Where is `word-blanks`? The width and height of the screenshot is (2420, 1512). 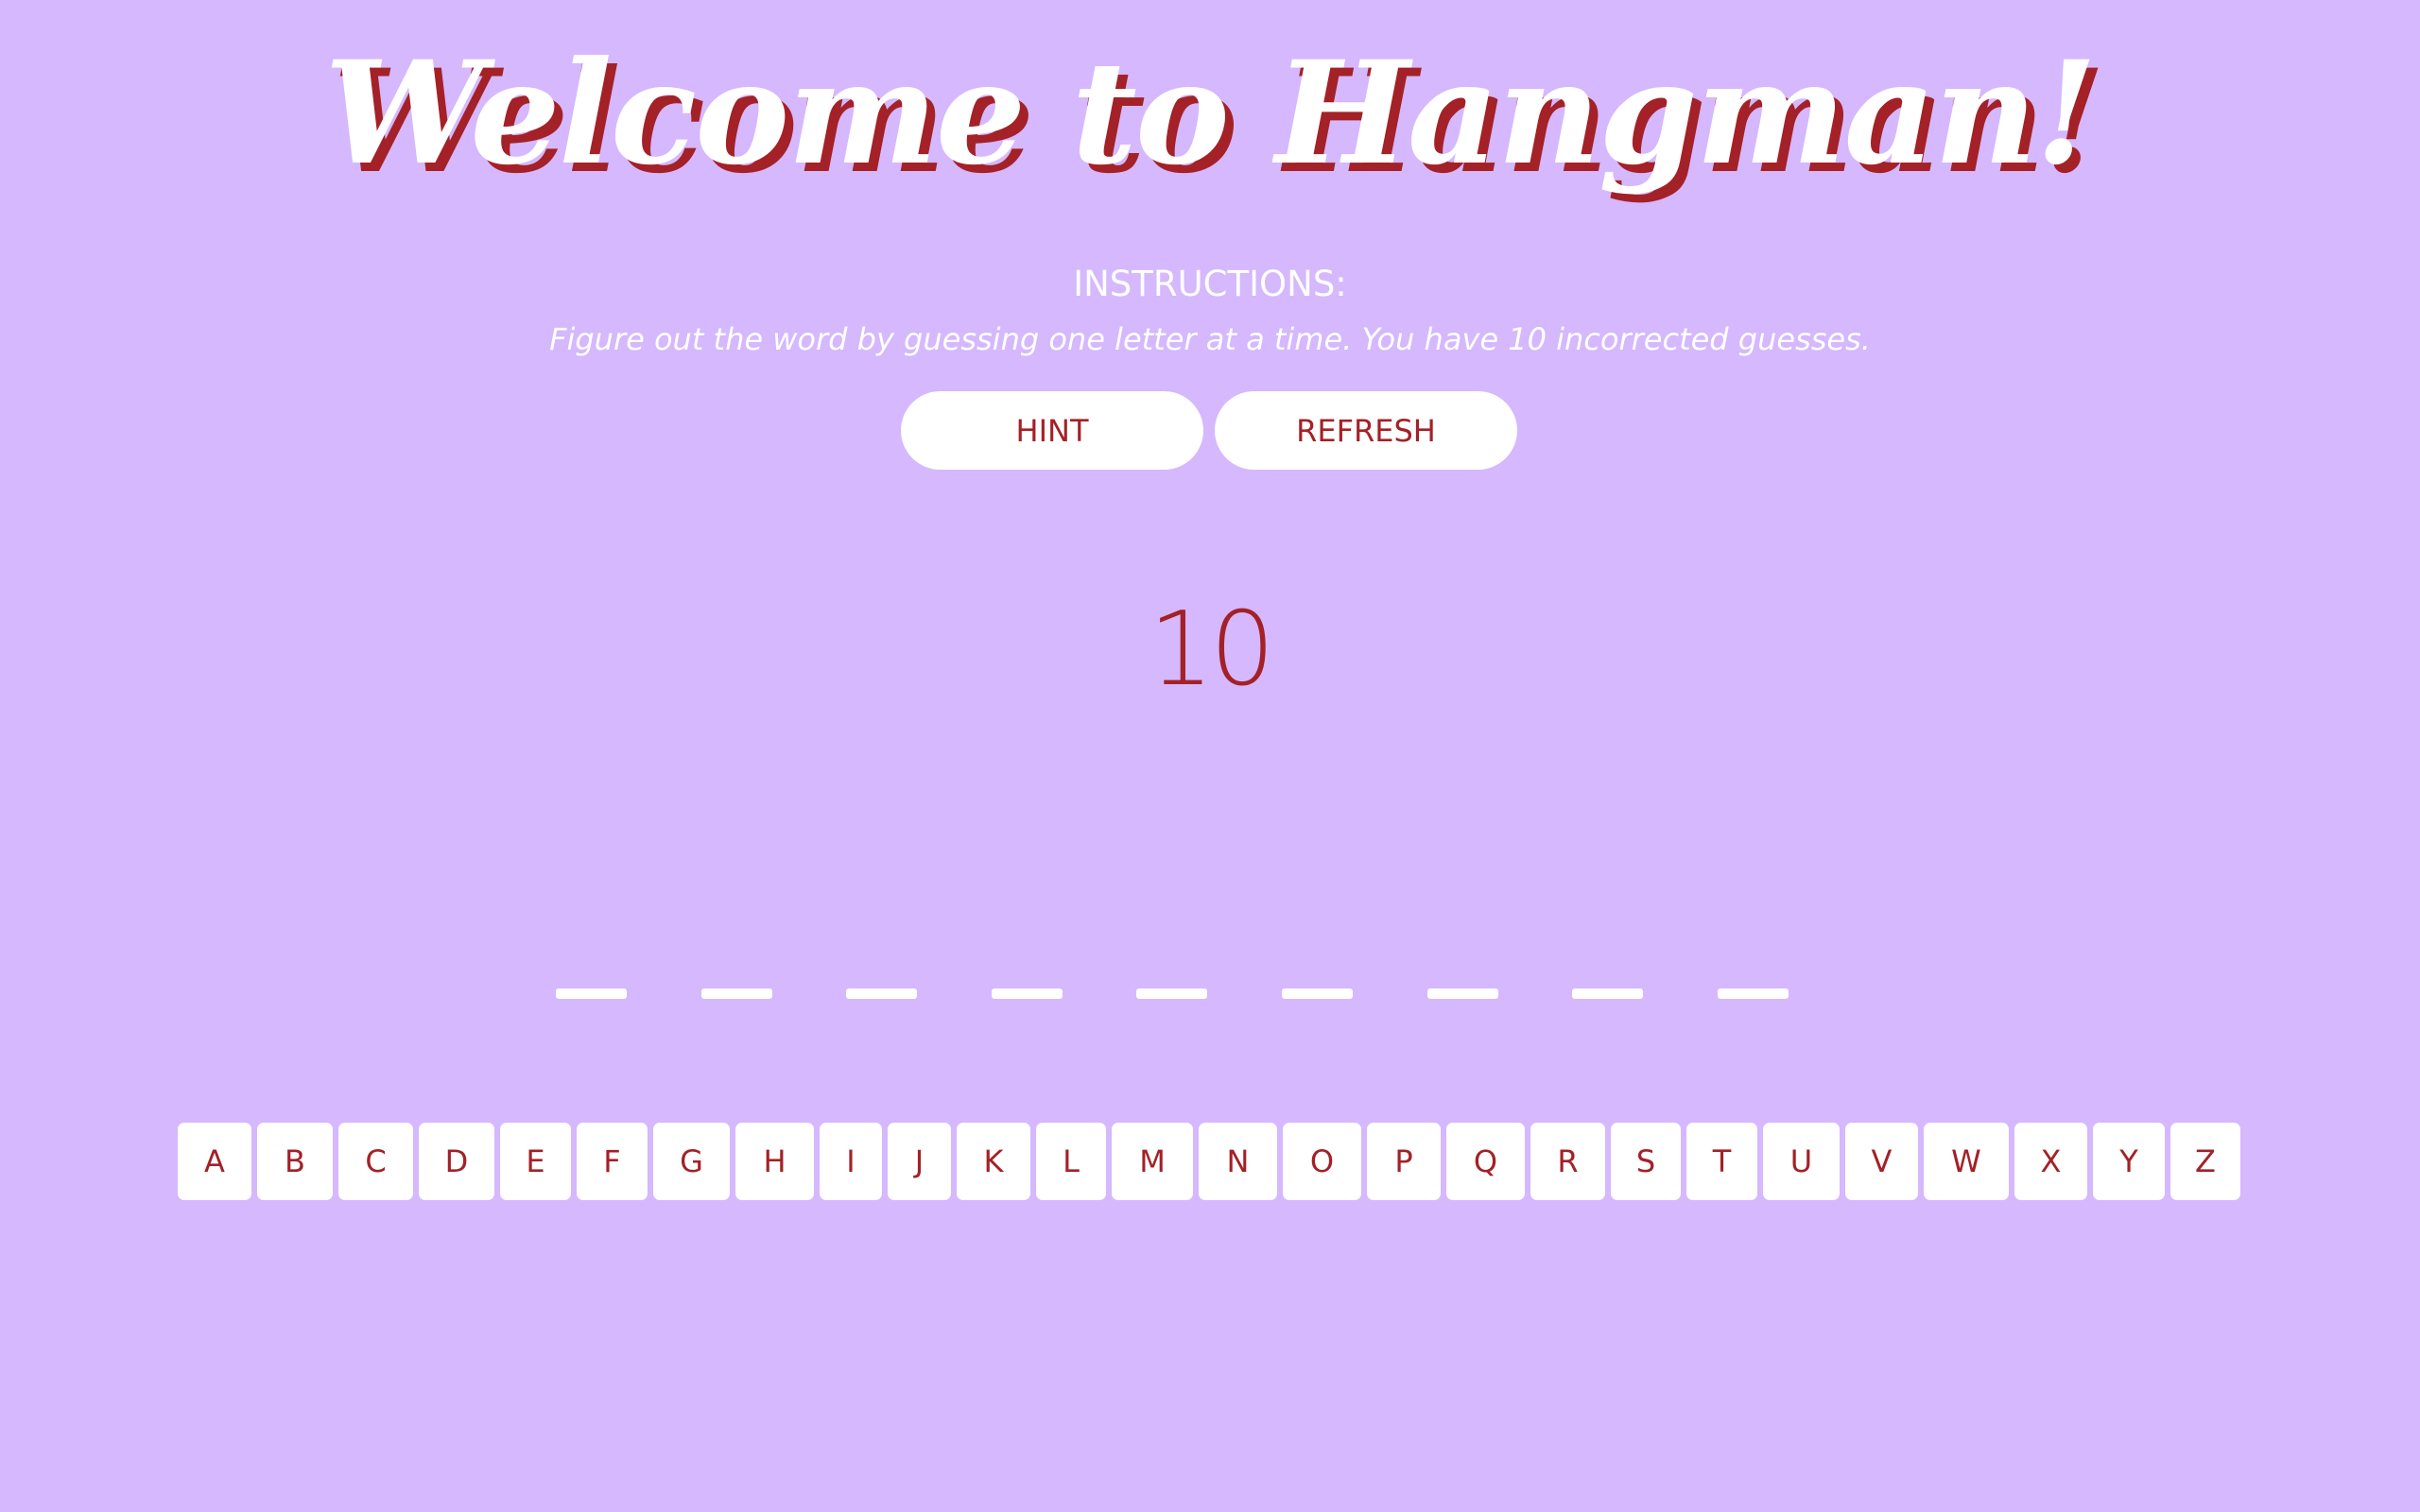 word-blanks is located at coordinates (1210, 995).